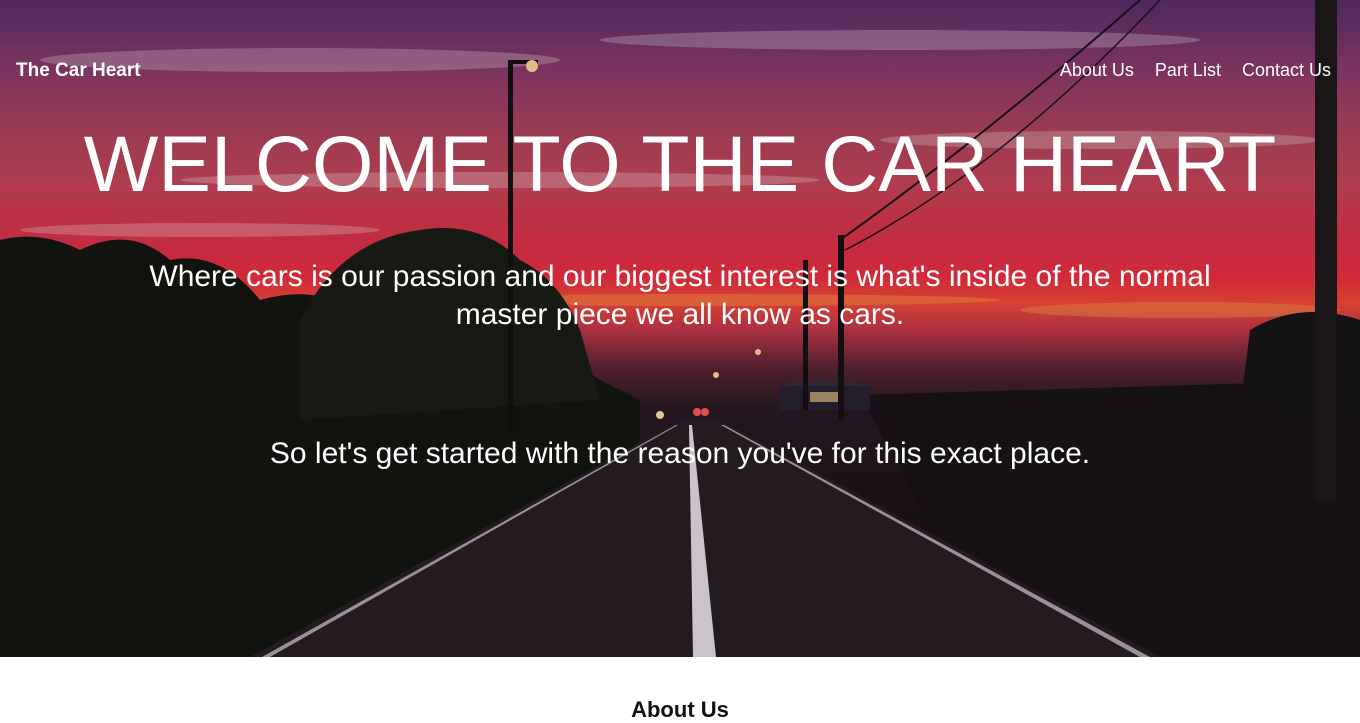 Image resolution: width=1360 pixels, height=723 pixels. What do you see at coordinates (680, 163) in the screenshot?
I see `hero-title: WELCOME TO THE CAR HEART` at bounding box center [680, 163].